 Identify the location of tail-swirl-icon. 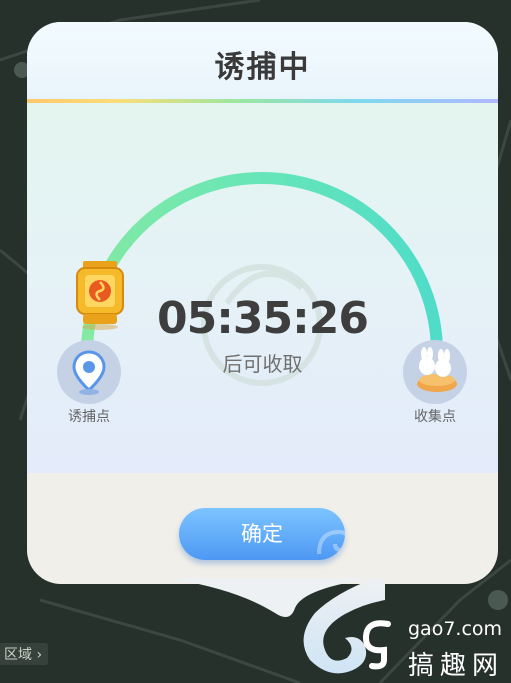
(280, 626).